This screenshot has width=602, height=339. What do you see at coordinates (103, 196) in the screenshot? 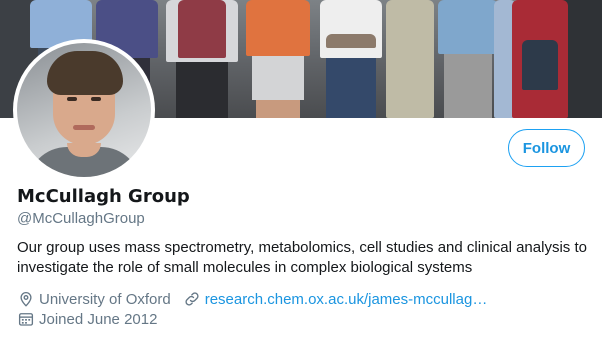
I see `profile-name: McCullagh Group` at bounding box center [103, 196].